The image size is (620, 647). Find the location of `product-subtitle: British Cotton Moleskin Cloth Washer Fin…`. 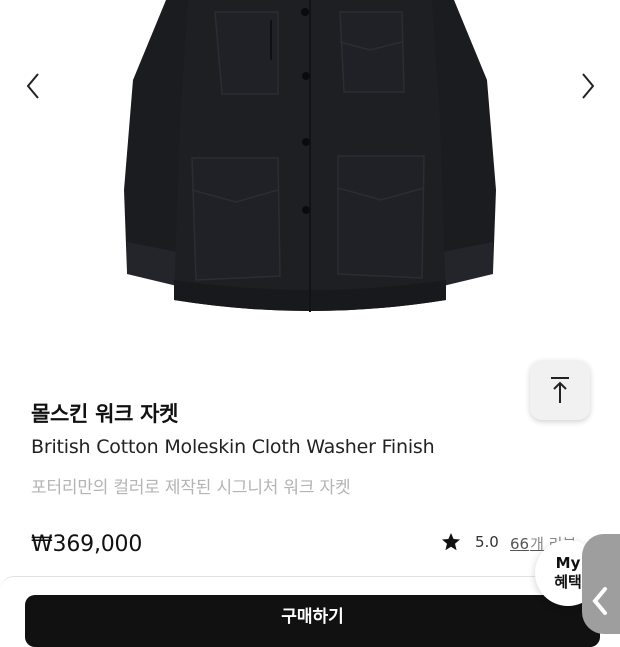

product-subtitle: British Cotton Moleskin Cloth Washer Fin… is located at coordinates (233, 447).